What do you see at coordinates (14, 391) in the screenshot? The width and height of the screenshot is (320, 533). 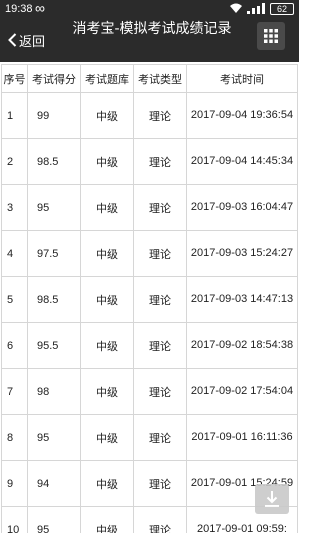 I see `cell-no: 7` at bounding box center [14, 391].